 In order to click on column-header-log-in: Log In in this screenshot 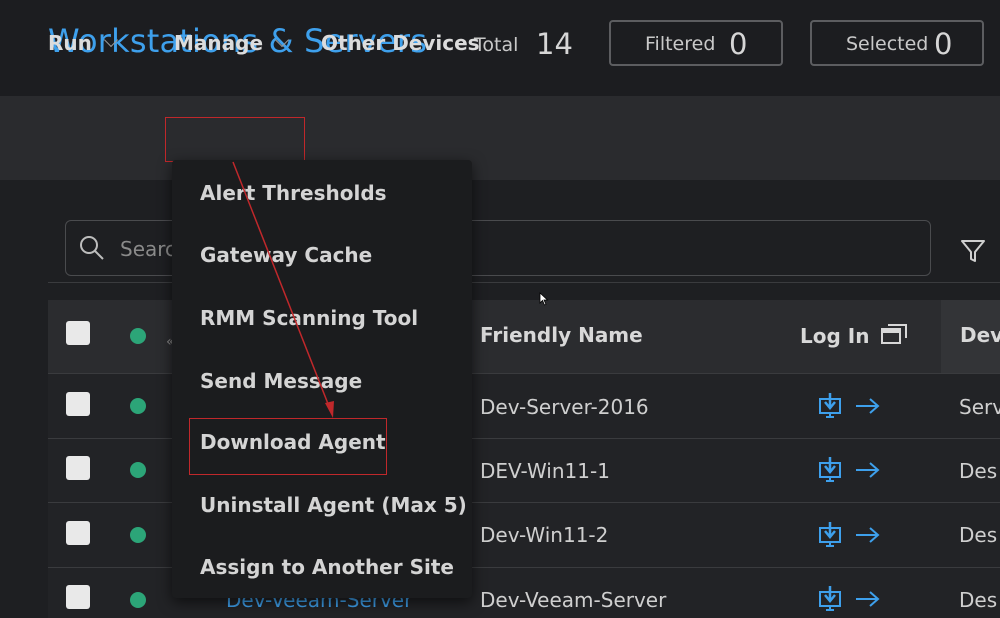, I will do `click(854, 335)`.